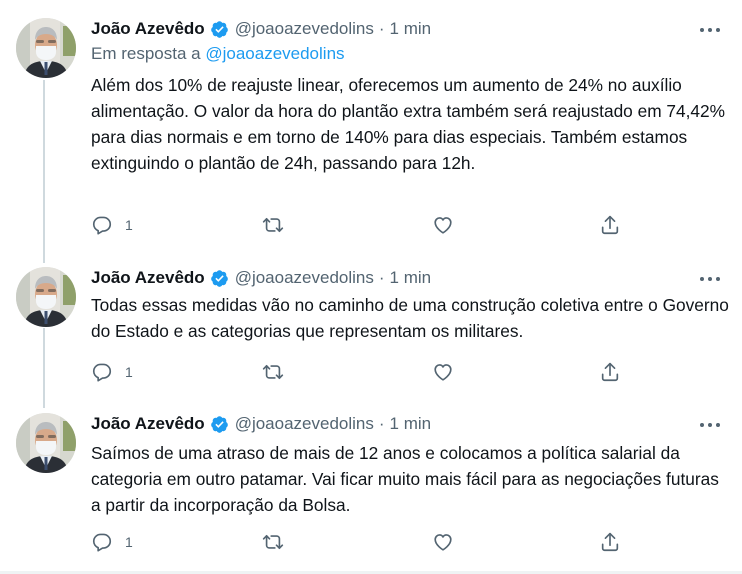  I want to click on reply-handle-link: @joaoazevedolins, so click(274, 53).